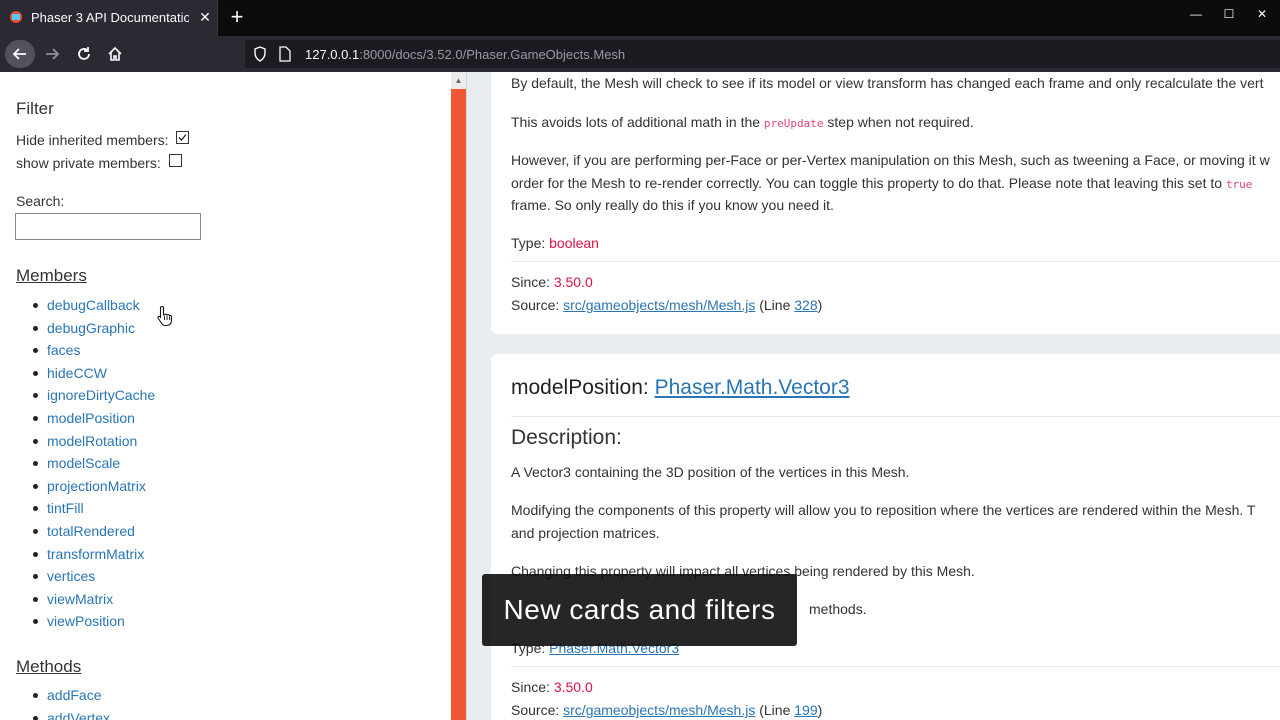 This screenshot has width=1280, height=720. Describe the element at coordinates (95, 554) in the screenshot. I see `member-link: transformMatrix` at that location.